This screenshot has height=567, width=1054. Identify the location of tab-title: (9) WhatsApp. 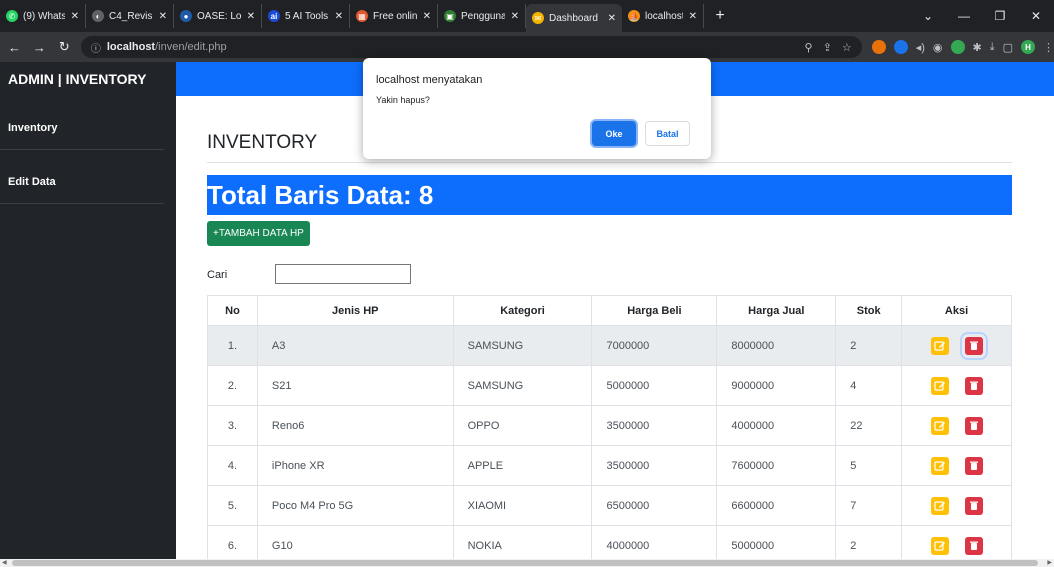
(44, 16).